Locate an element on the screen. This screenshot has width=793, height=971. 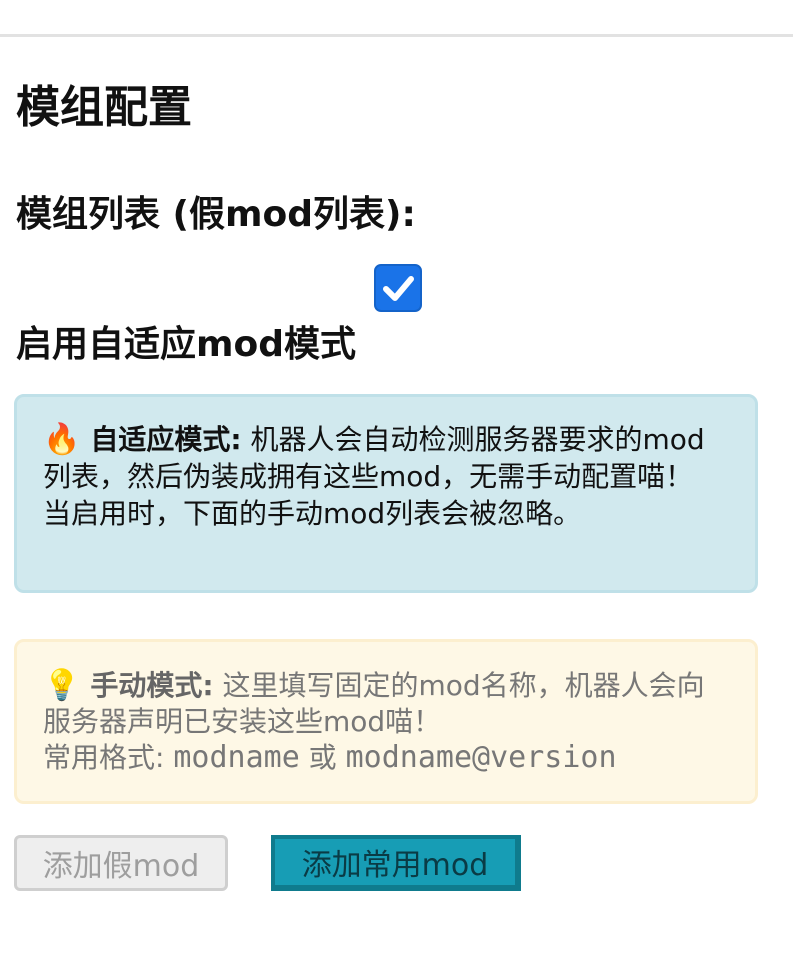
top-divider is located at coordinates (396, 35).